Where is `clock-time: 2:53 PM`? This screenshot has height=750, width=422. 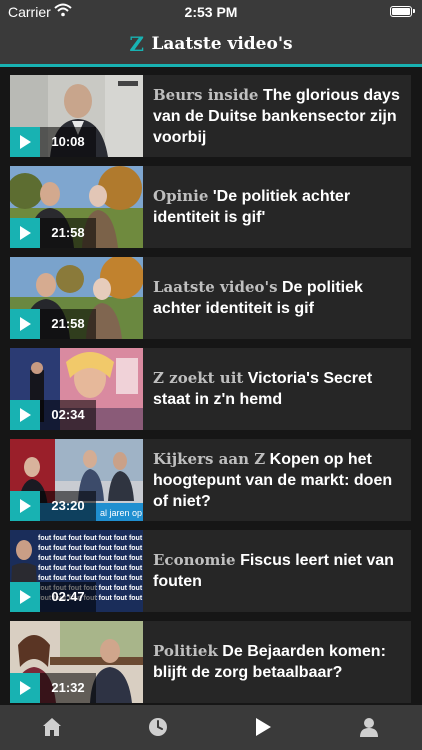 clock-time: 2:53 PM is located at coordinates (211, 12).